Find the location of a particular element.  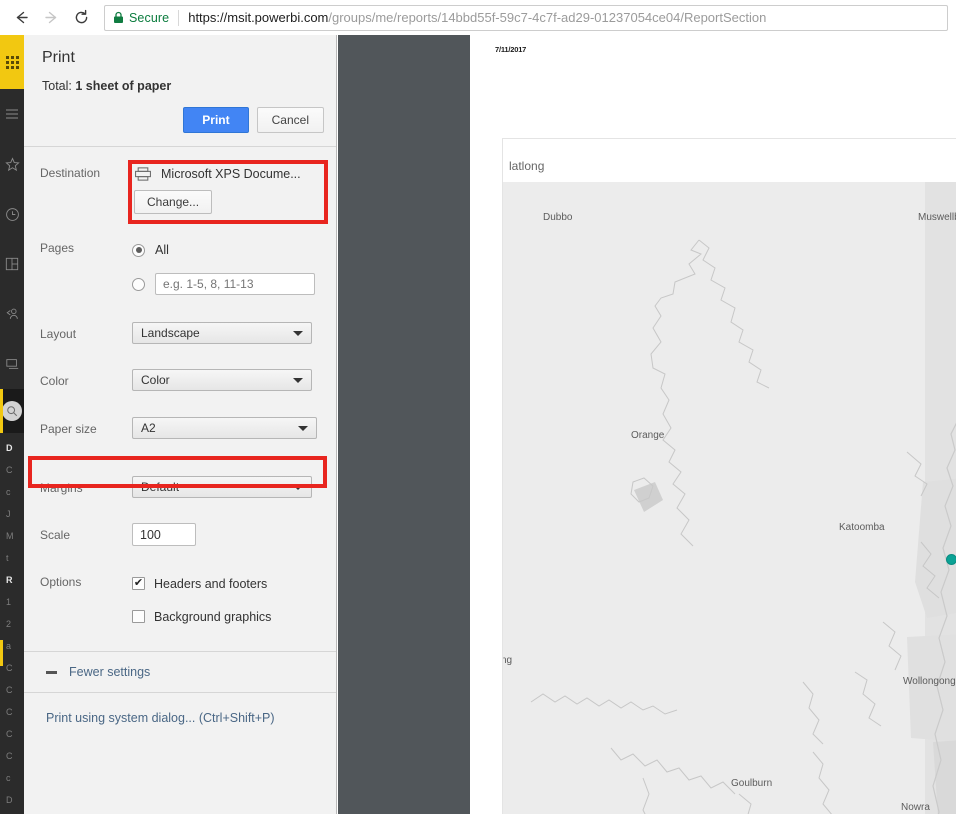

secure-label: Secure is located at coordinates (149, 17).